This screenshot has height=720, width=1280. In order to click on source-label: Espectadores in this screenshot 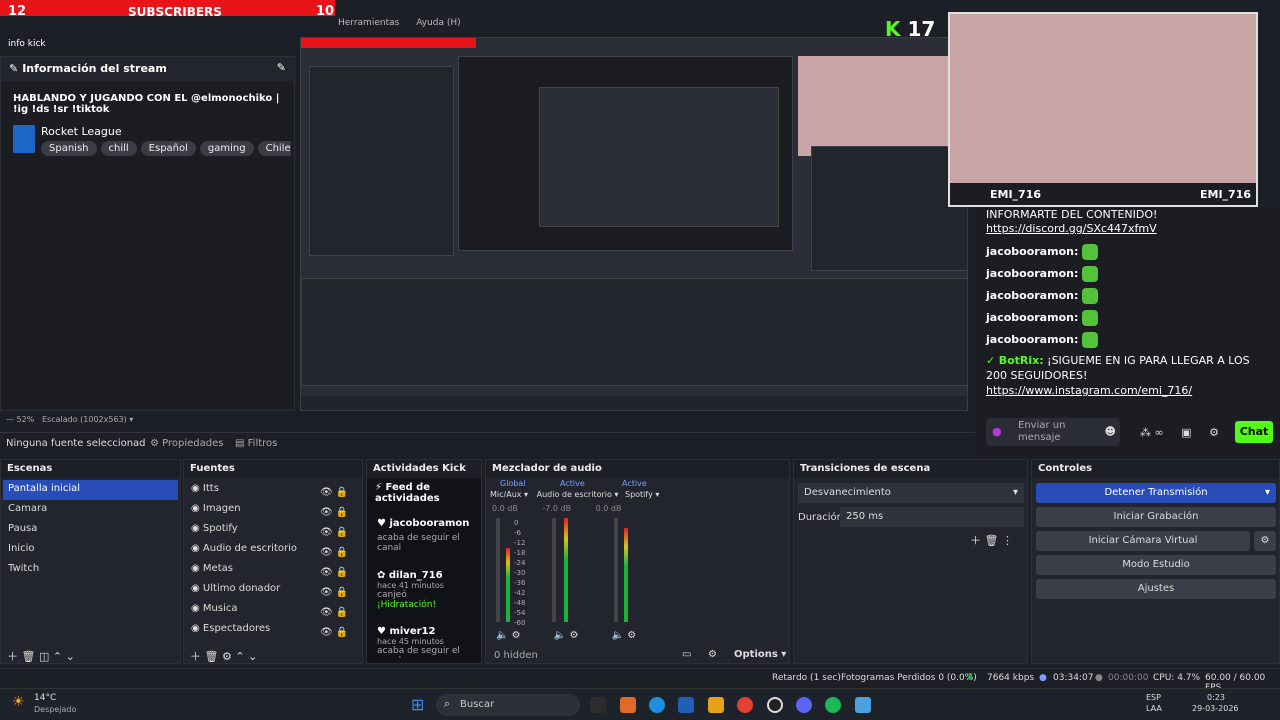, I will do `click(236, 628)`.